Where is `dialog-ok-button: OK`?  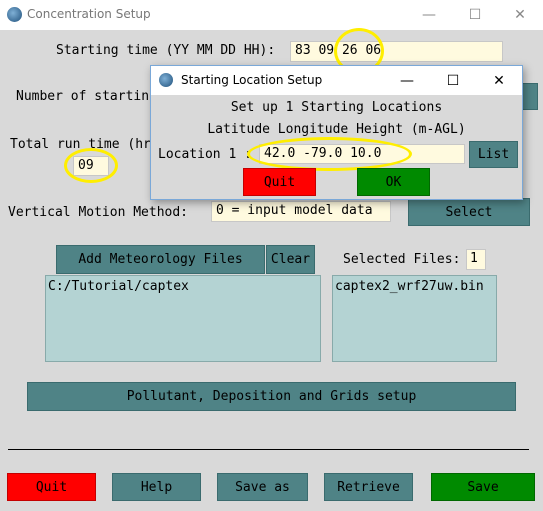
dialog-ok-button: OK is located at coordinates (393, 182).